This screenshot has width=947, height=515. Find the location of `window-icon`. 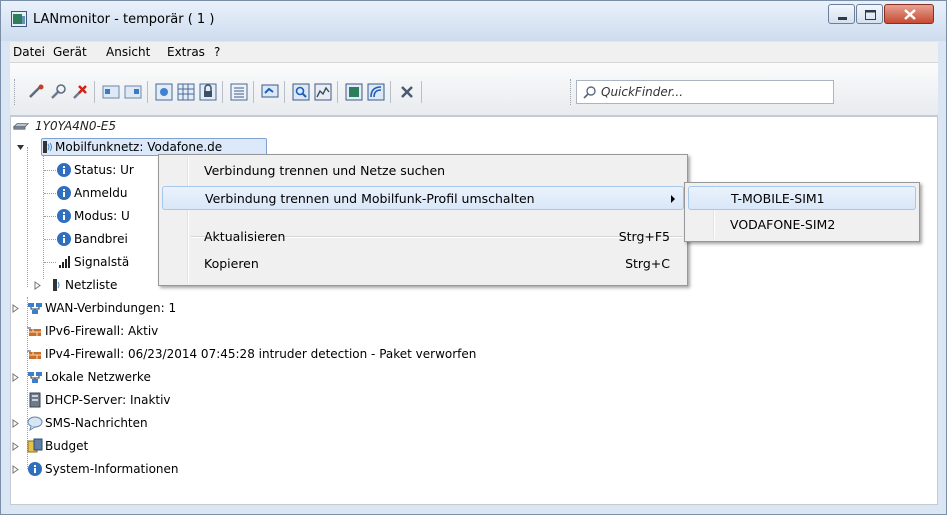

window-icon is located at coordinates (354, 92).